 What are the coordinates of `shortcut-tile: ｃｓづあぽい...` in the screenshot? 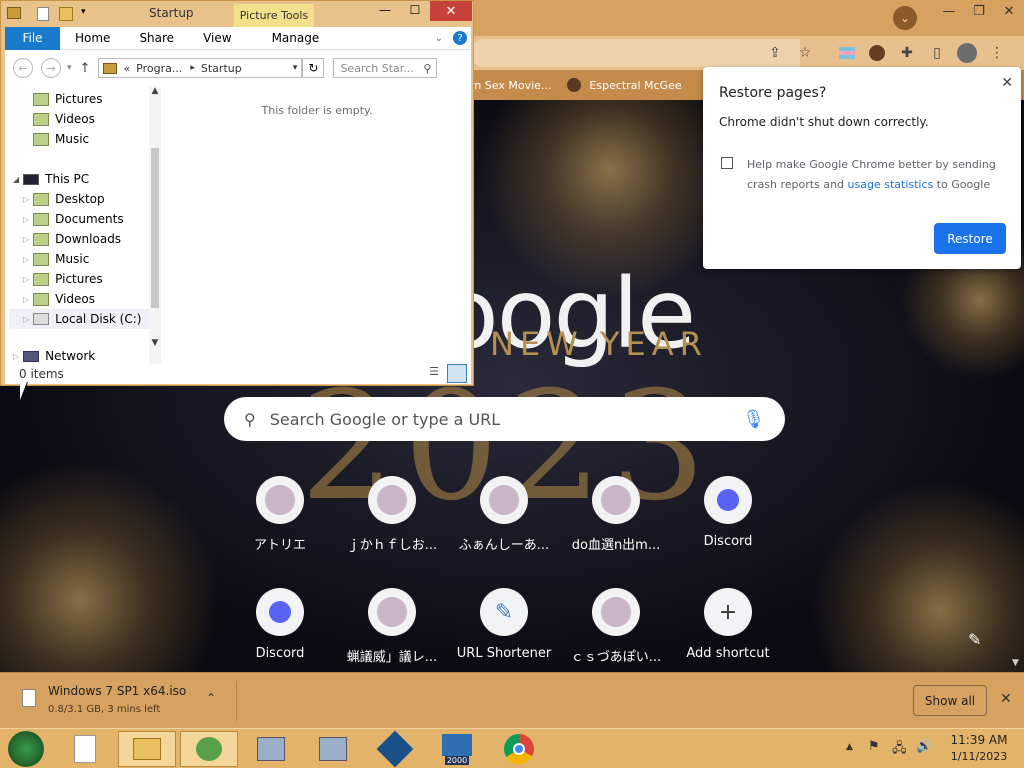 It's located at (616, 626).